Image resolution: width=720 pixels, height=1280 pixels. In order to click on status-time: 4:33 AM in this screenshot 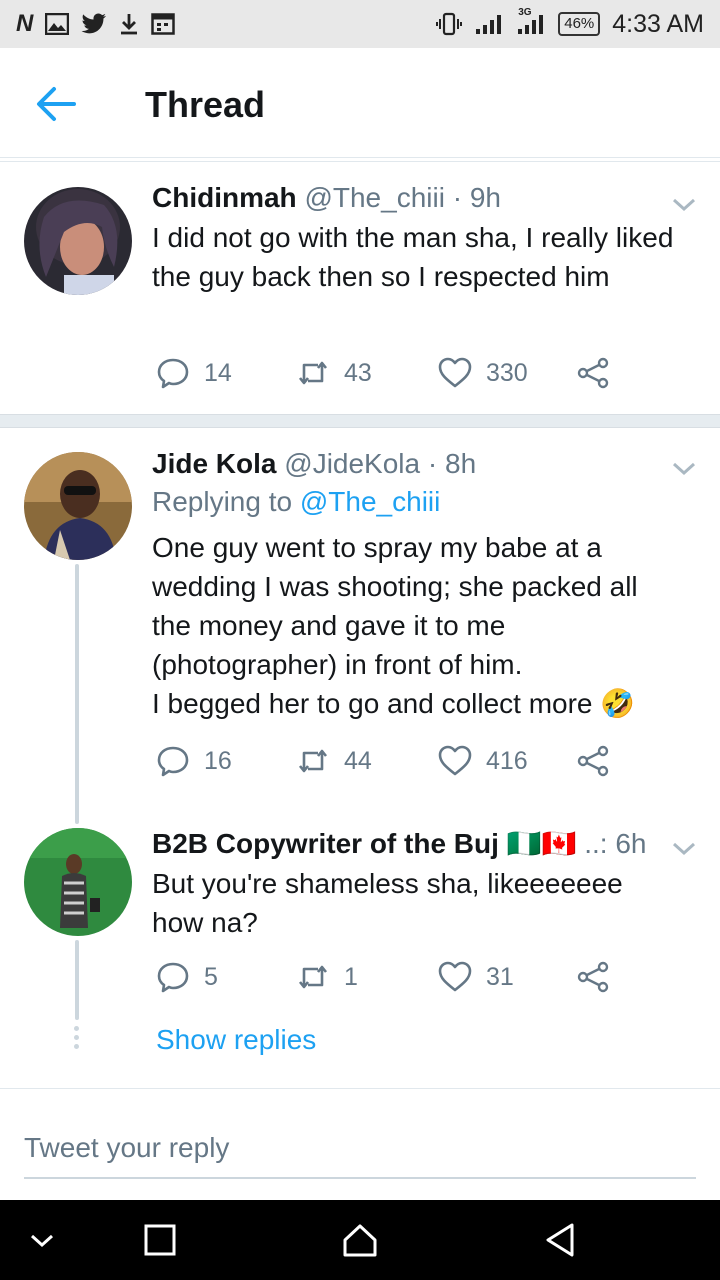, I will do `click(658, 23)`.